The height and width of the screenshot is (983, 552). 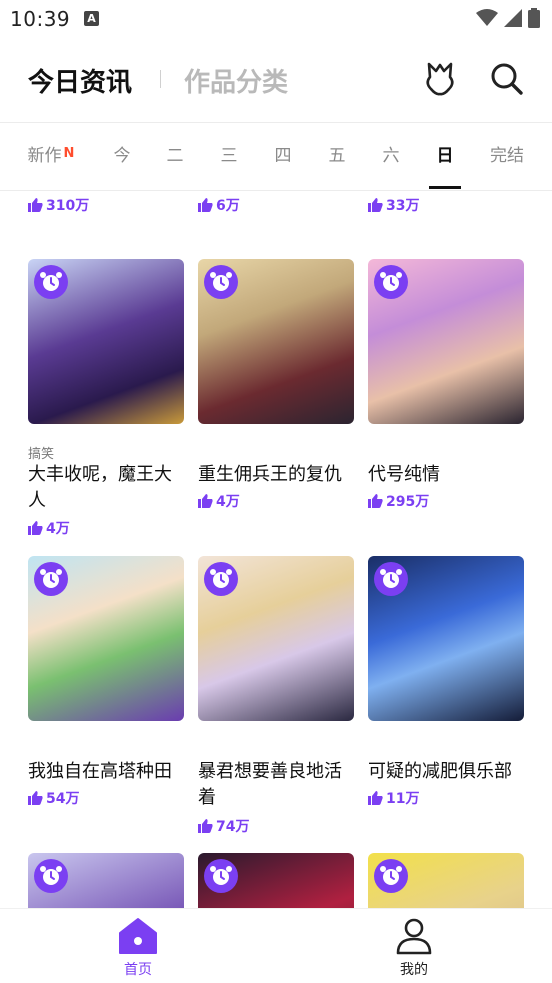 I want to click on bottom-nav: 首页 我的, so click(x=276, y=945).